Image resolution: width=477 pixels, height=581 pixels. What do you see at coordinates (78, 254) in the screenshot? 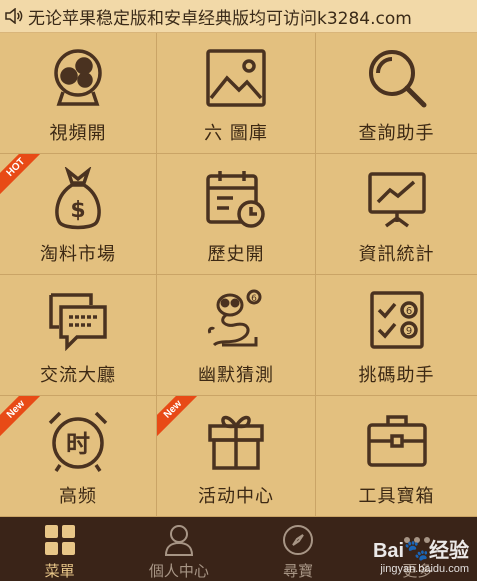
I see `grid-item-label: 淘料市場` at bounding box center [78, 254].